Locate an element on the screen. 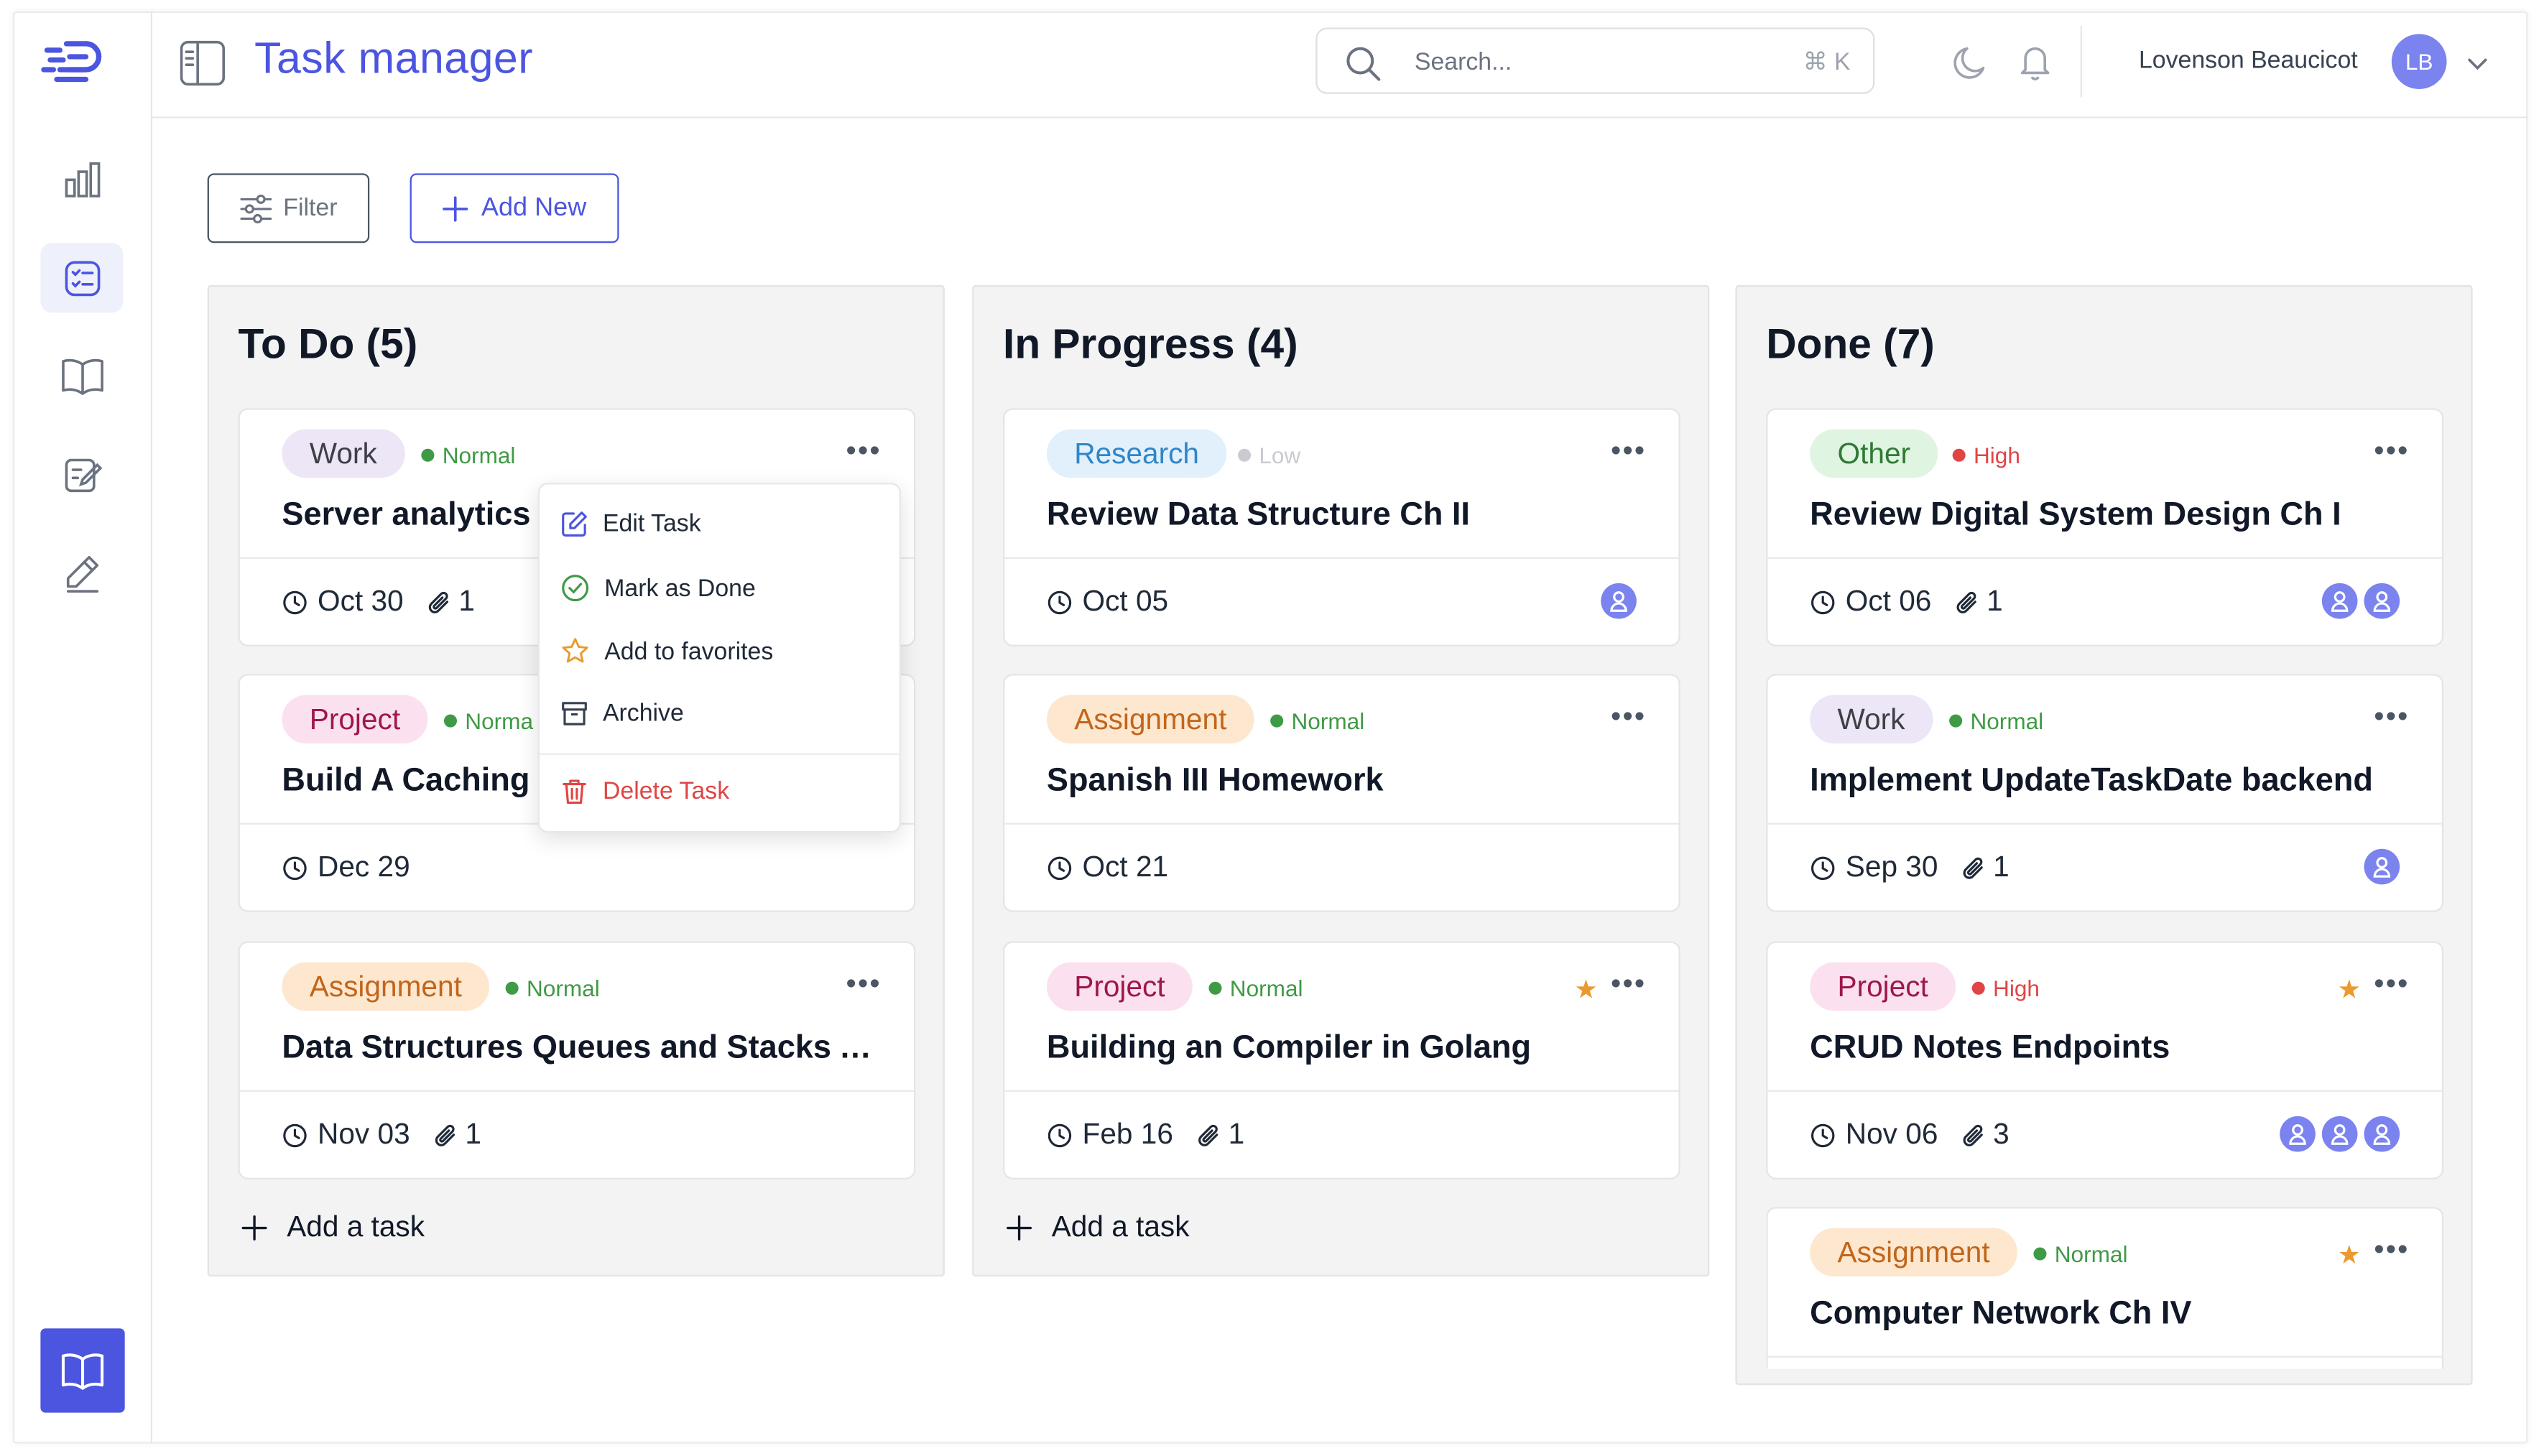 The height and width of the screenshot is (1456, 2539). sidebar-bottom-button is located at coordinates (82, 1370).